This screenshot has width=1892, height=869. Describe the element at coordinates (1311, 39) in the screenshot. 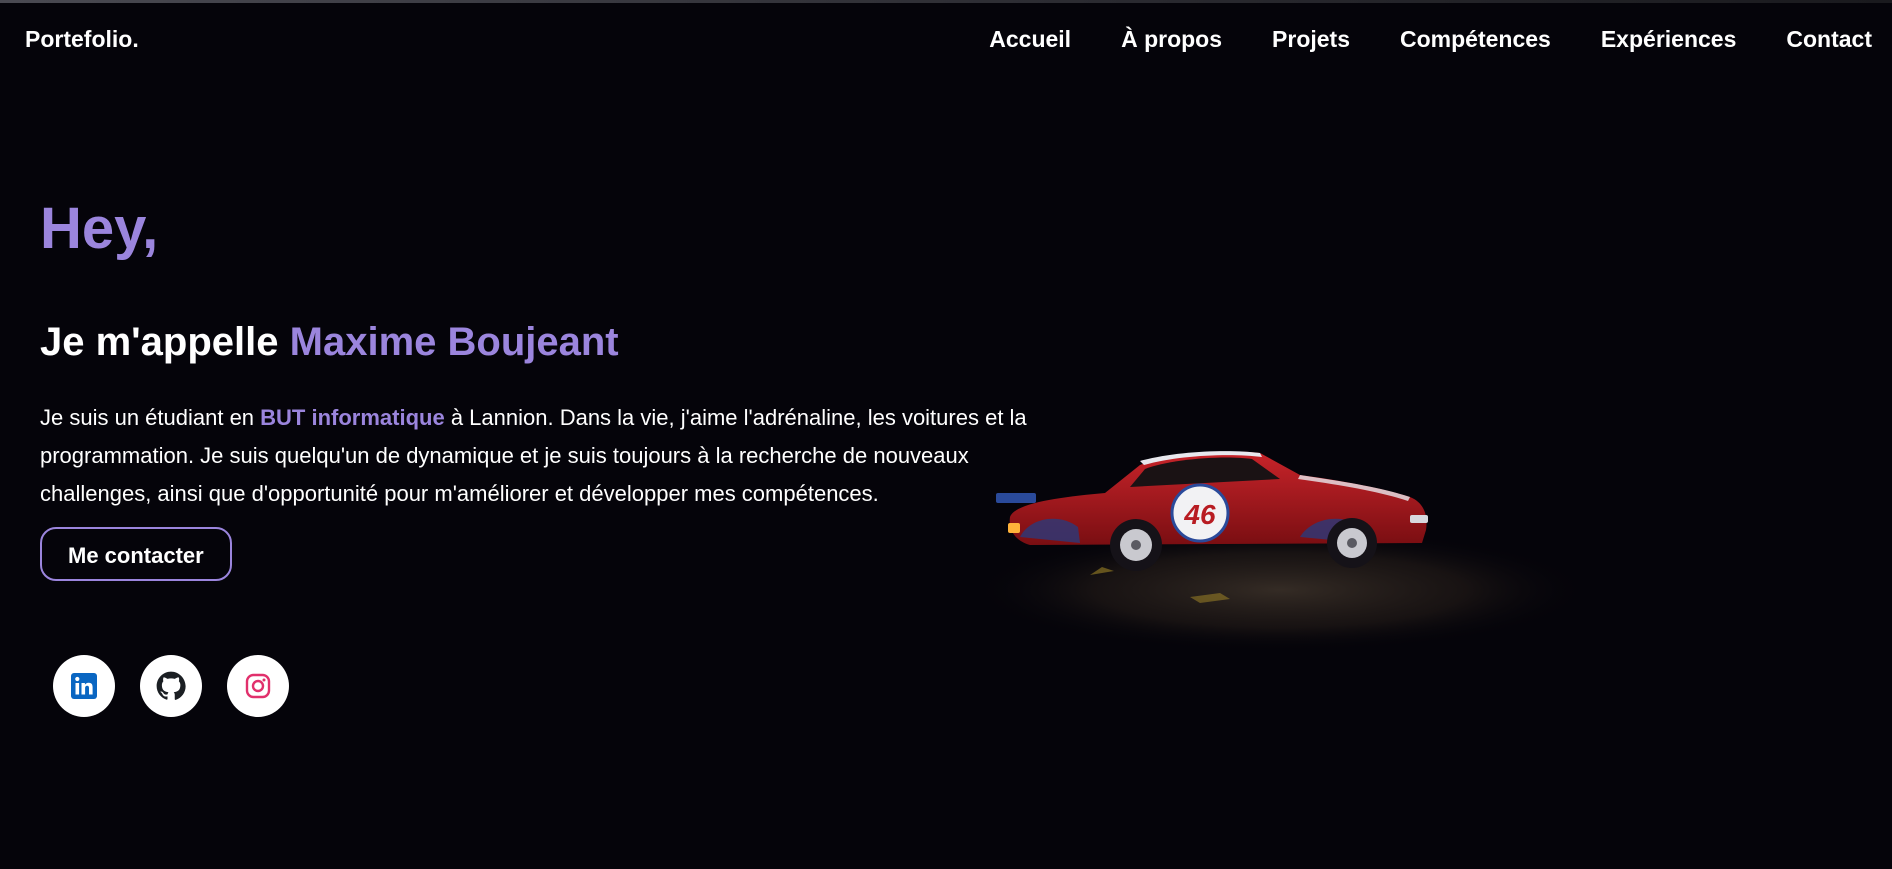

I see `nav-projets: Projets` at that location.